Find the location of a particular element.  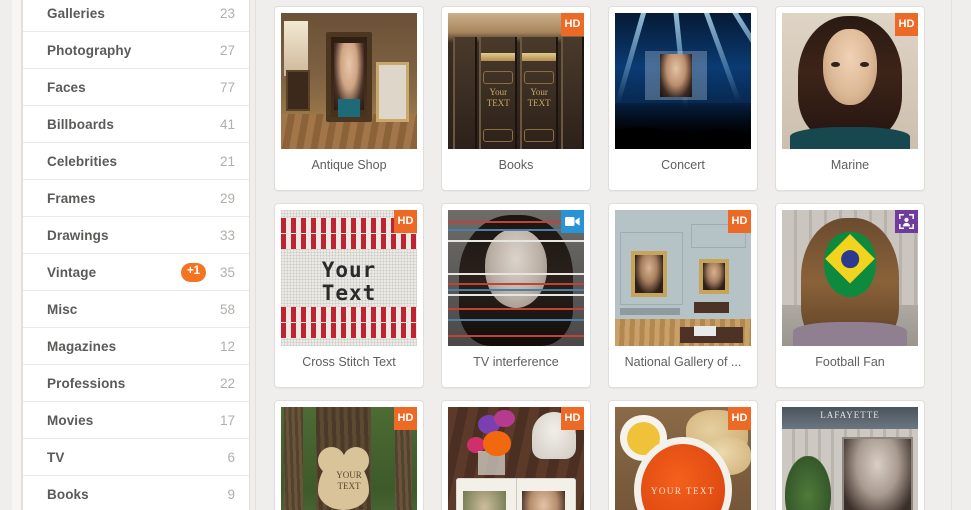

sidebar-item-count: 22 is located at coordinates (227, 383).